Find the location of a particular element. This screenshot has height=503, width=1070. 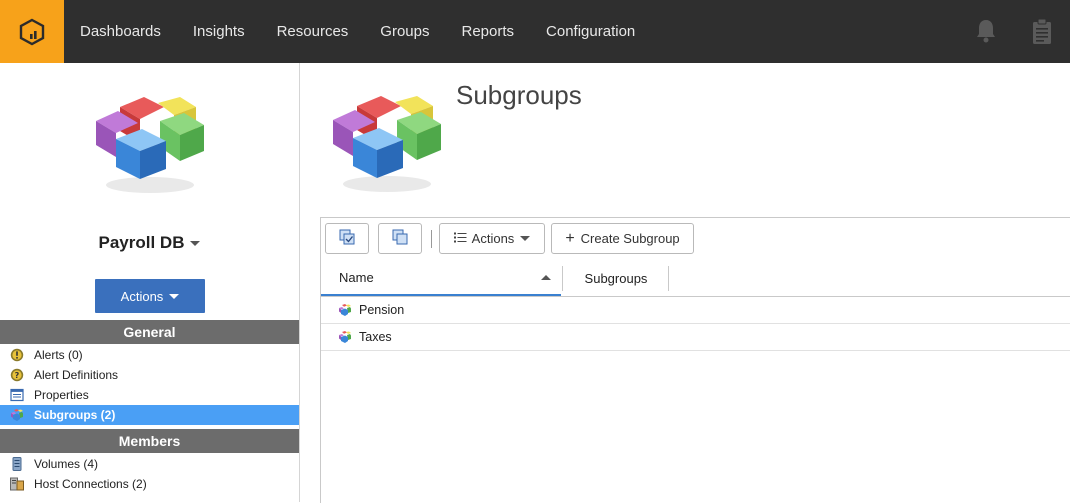

sidebar-item-alert-definitions: ? Alert Definitions is located at coordinates (149, 375).